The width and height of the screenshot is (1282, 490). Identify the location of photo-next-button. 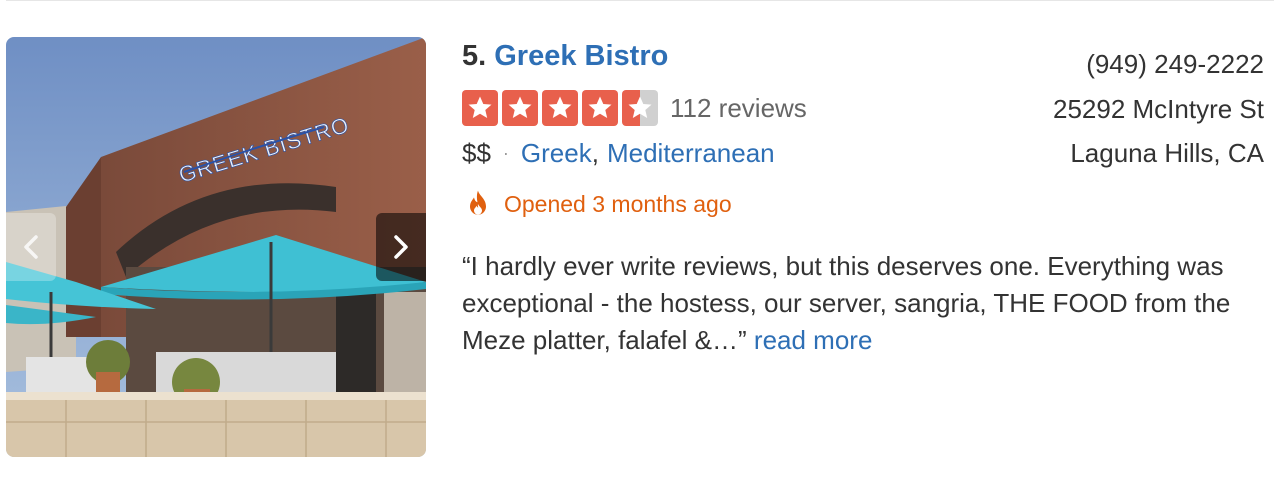
(401, 247).